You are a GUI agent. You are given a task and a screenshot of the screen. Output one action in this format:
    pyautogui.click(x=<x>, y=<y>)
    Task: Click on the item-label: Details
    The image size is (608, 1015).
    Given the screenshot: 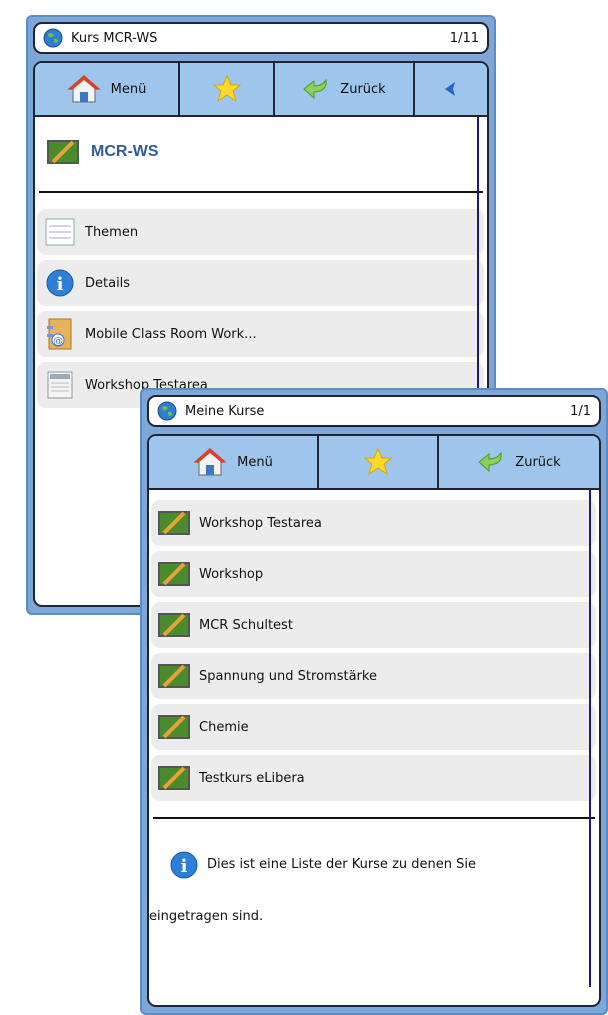 What is the action you would take?
    pyautogui.click(x=108, y=283)
    